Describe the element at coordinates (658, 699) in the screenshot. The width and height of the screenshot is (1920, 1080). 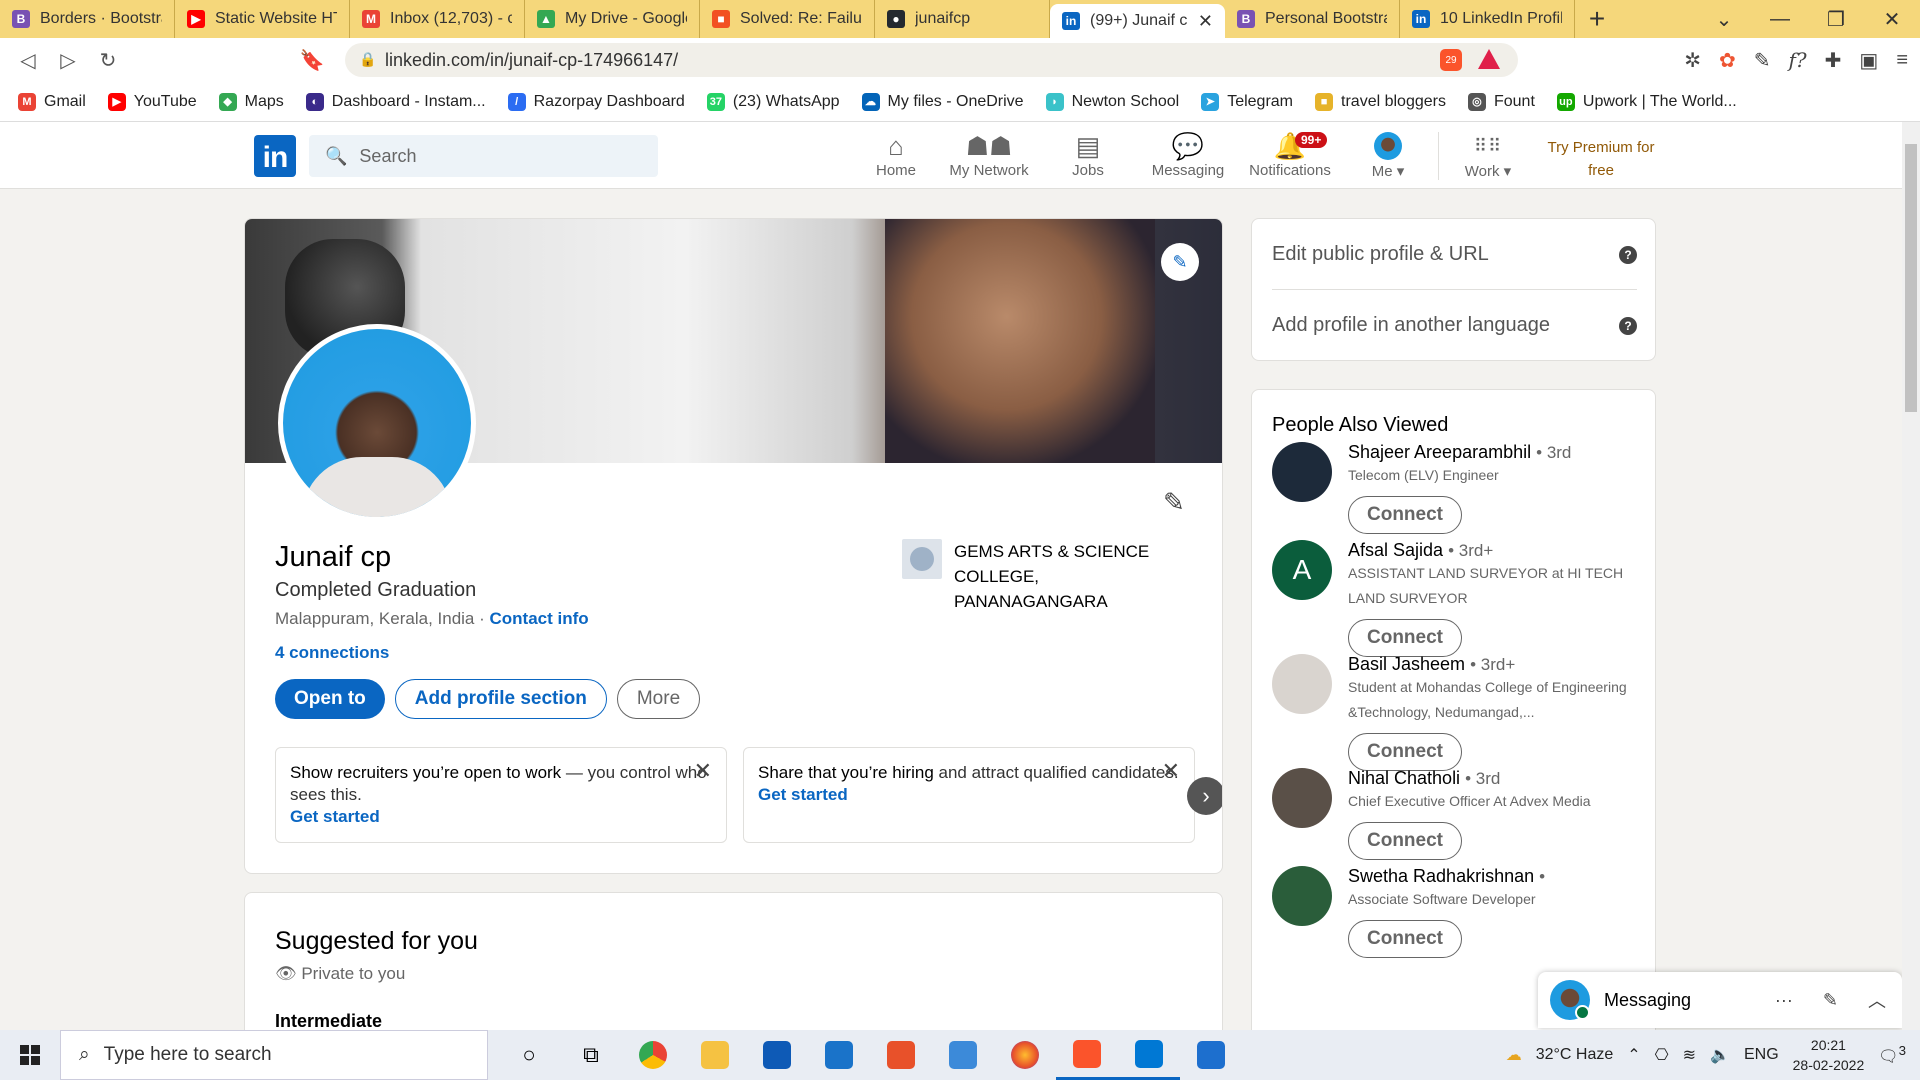
I see `more-button: More` at that location.